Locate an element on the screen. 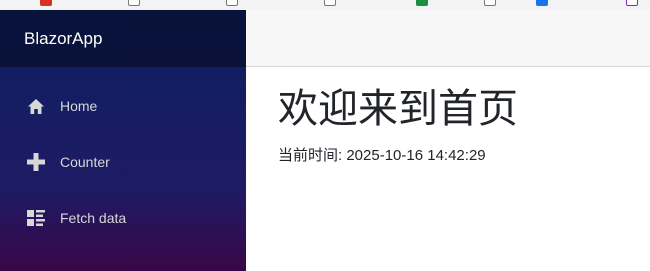 This screenshot has height=271, width=650. nav-item-home: Home is located at coordinates (123, 106).